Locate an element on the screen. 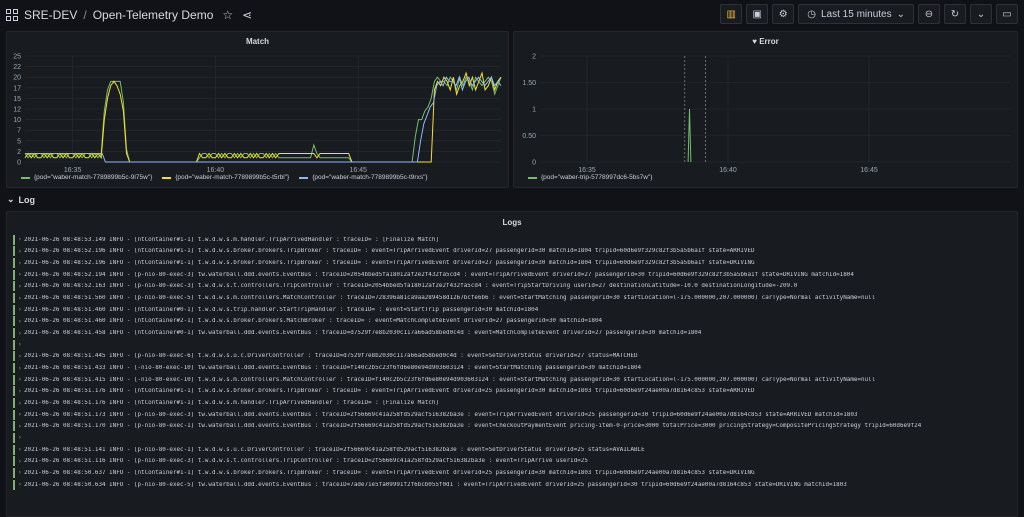  error-legend: {pod="waber-trip-5778997dc6-5bs7w"} is located at coordinates (590, 177).